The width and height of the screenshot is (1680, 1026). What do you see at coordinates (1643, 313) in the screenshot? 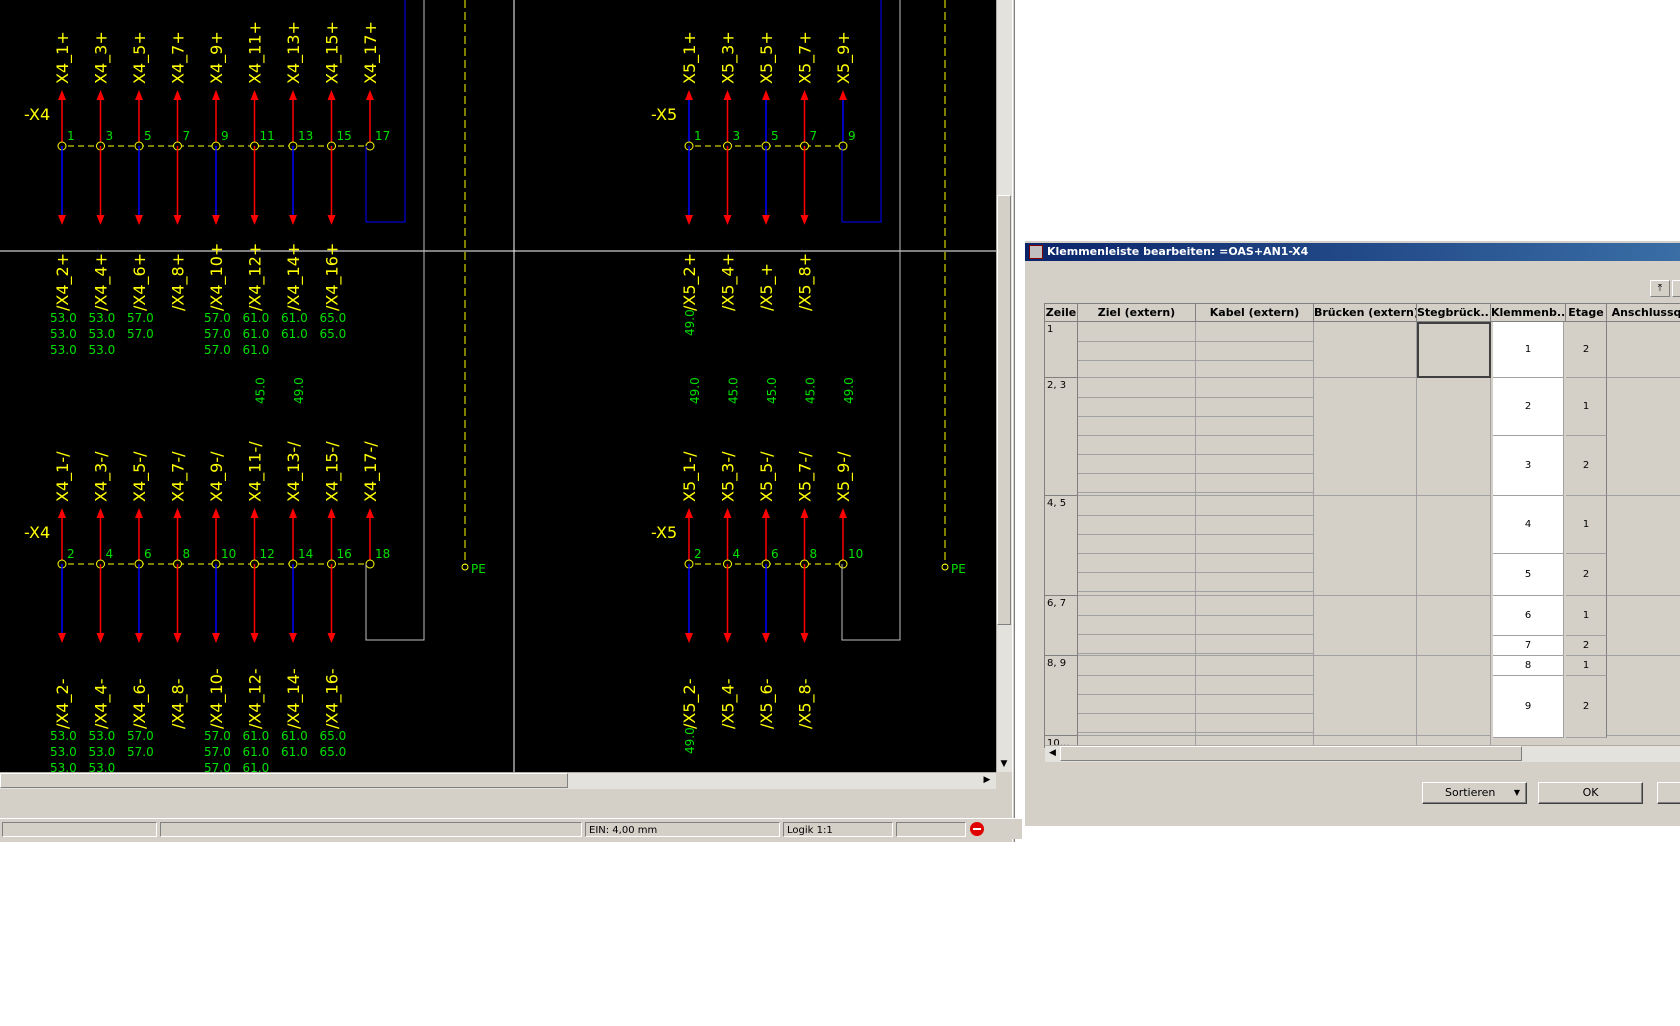
I see `column-header-7: Anschlussq` at bounding box center [1643, 313].